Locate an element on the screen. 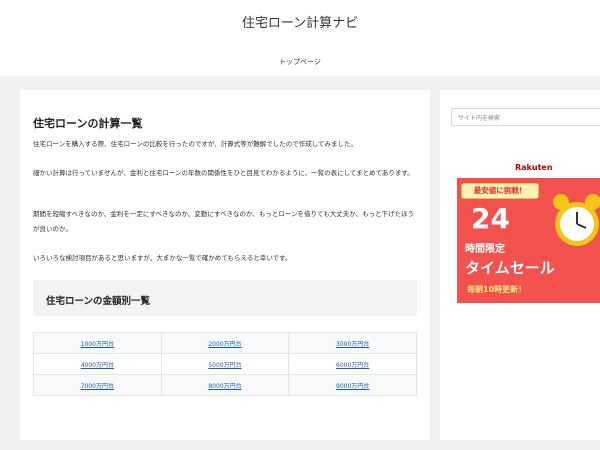 Image resolution: width=600 pixels, height=450 pixels. amount-link: 3000万円台 is located at coordinates (352, 343).